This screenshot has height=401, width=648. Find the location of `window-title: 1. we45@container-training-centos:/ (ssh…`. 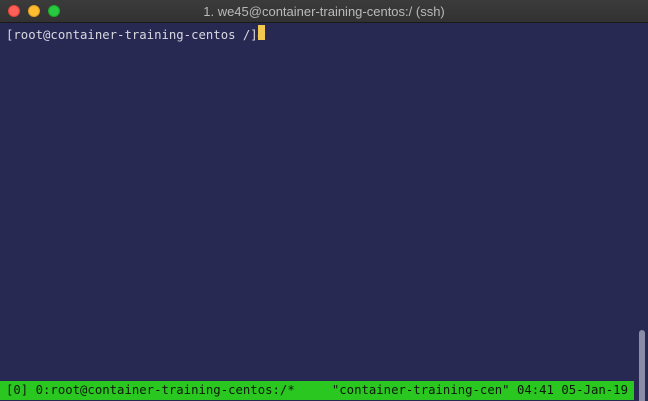

window-title: 1. we45@container-training-centos:/ (ssh… is located at coordinates (324, 11).